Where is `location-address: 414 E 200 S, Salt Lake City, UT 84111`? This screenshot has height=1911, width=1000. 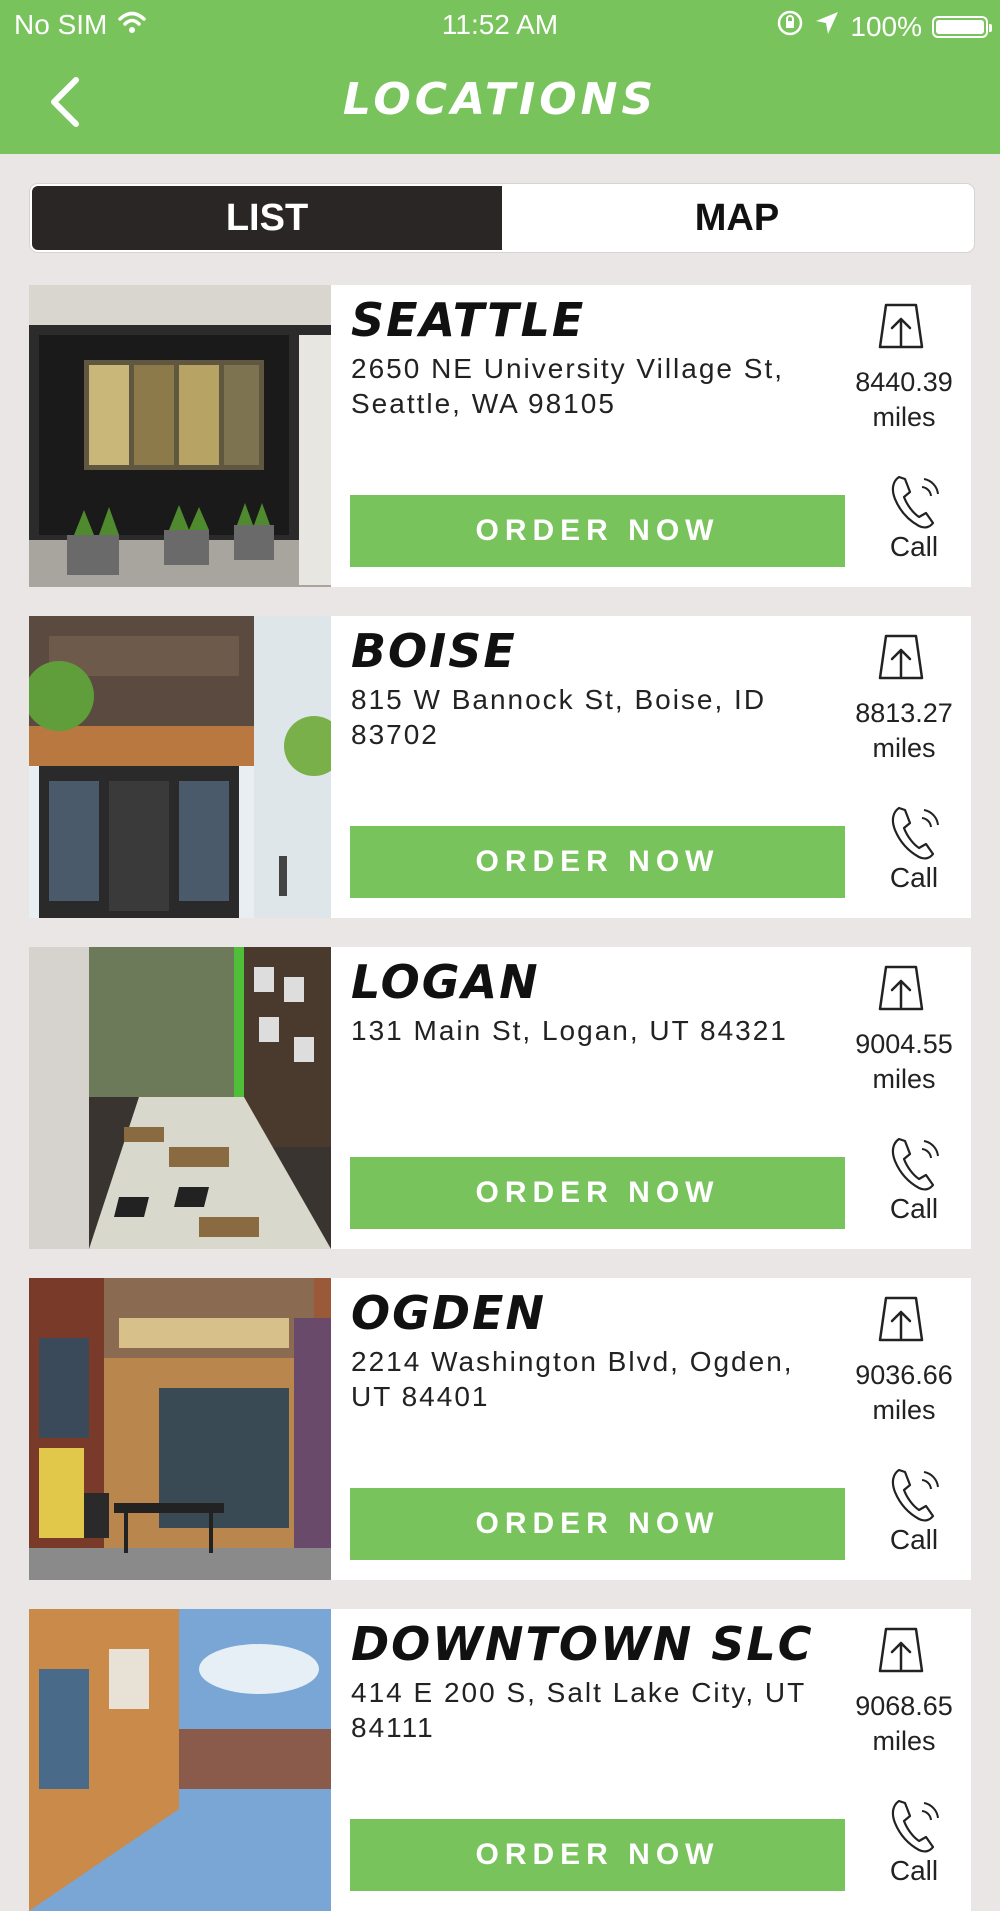
location-address: 414 E 200 S, Salt Lake City, UT 84111 is located at coordinates (578, 1710).